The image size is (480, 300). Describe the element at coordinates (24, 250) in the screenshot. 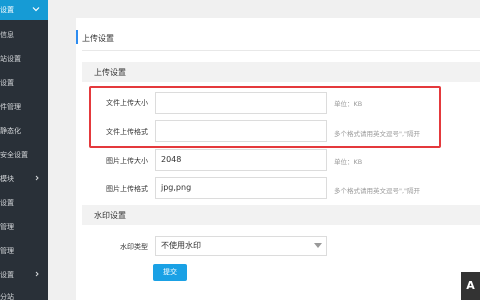

I see `sidebar-item-management-2: 管理` at that location.